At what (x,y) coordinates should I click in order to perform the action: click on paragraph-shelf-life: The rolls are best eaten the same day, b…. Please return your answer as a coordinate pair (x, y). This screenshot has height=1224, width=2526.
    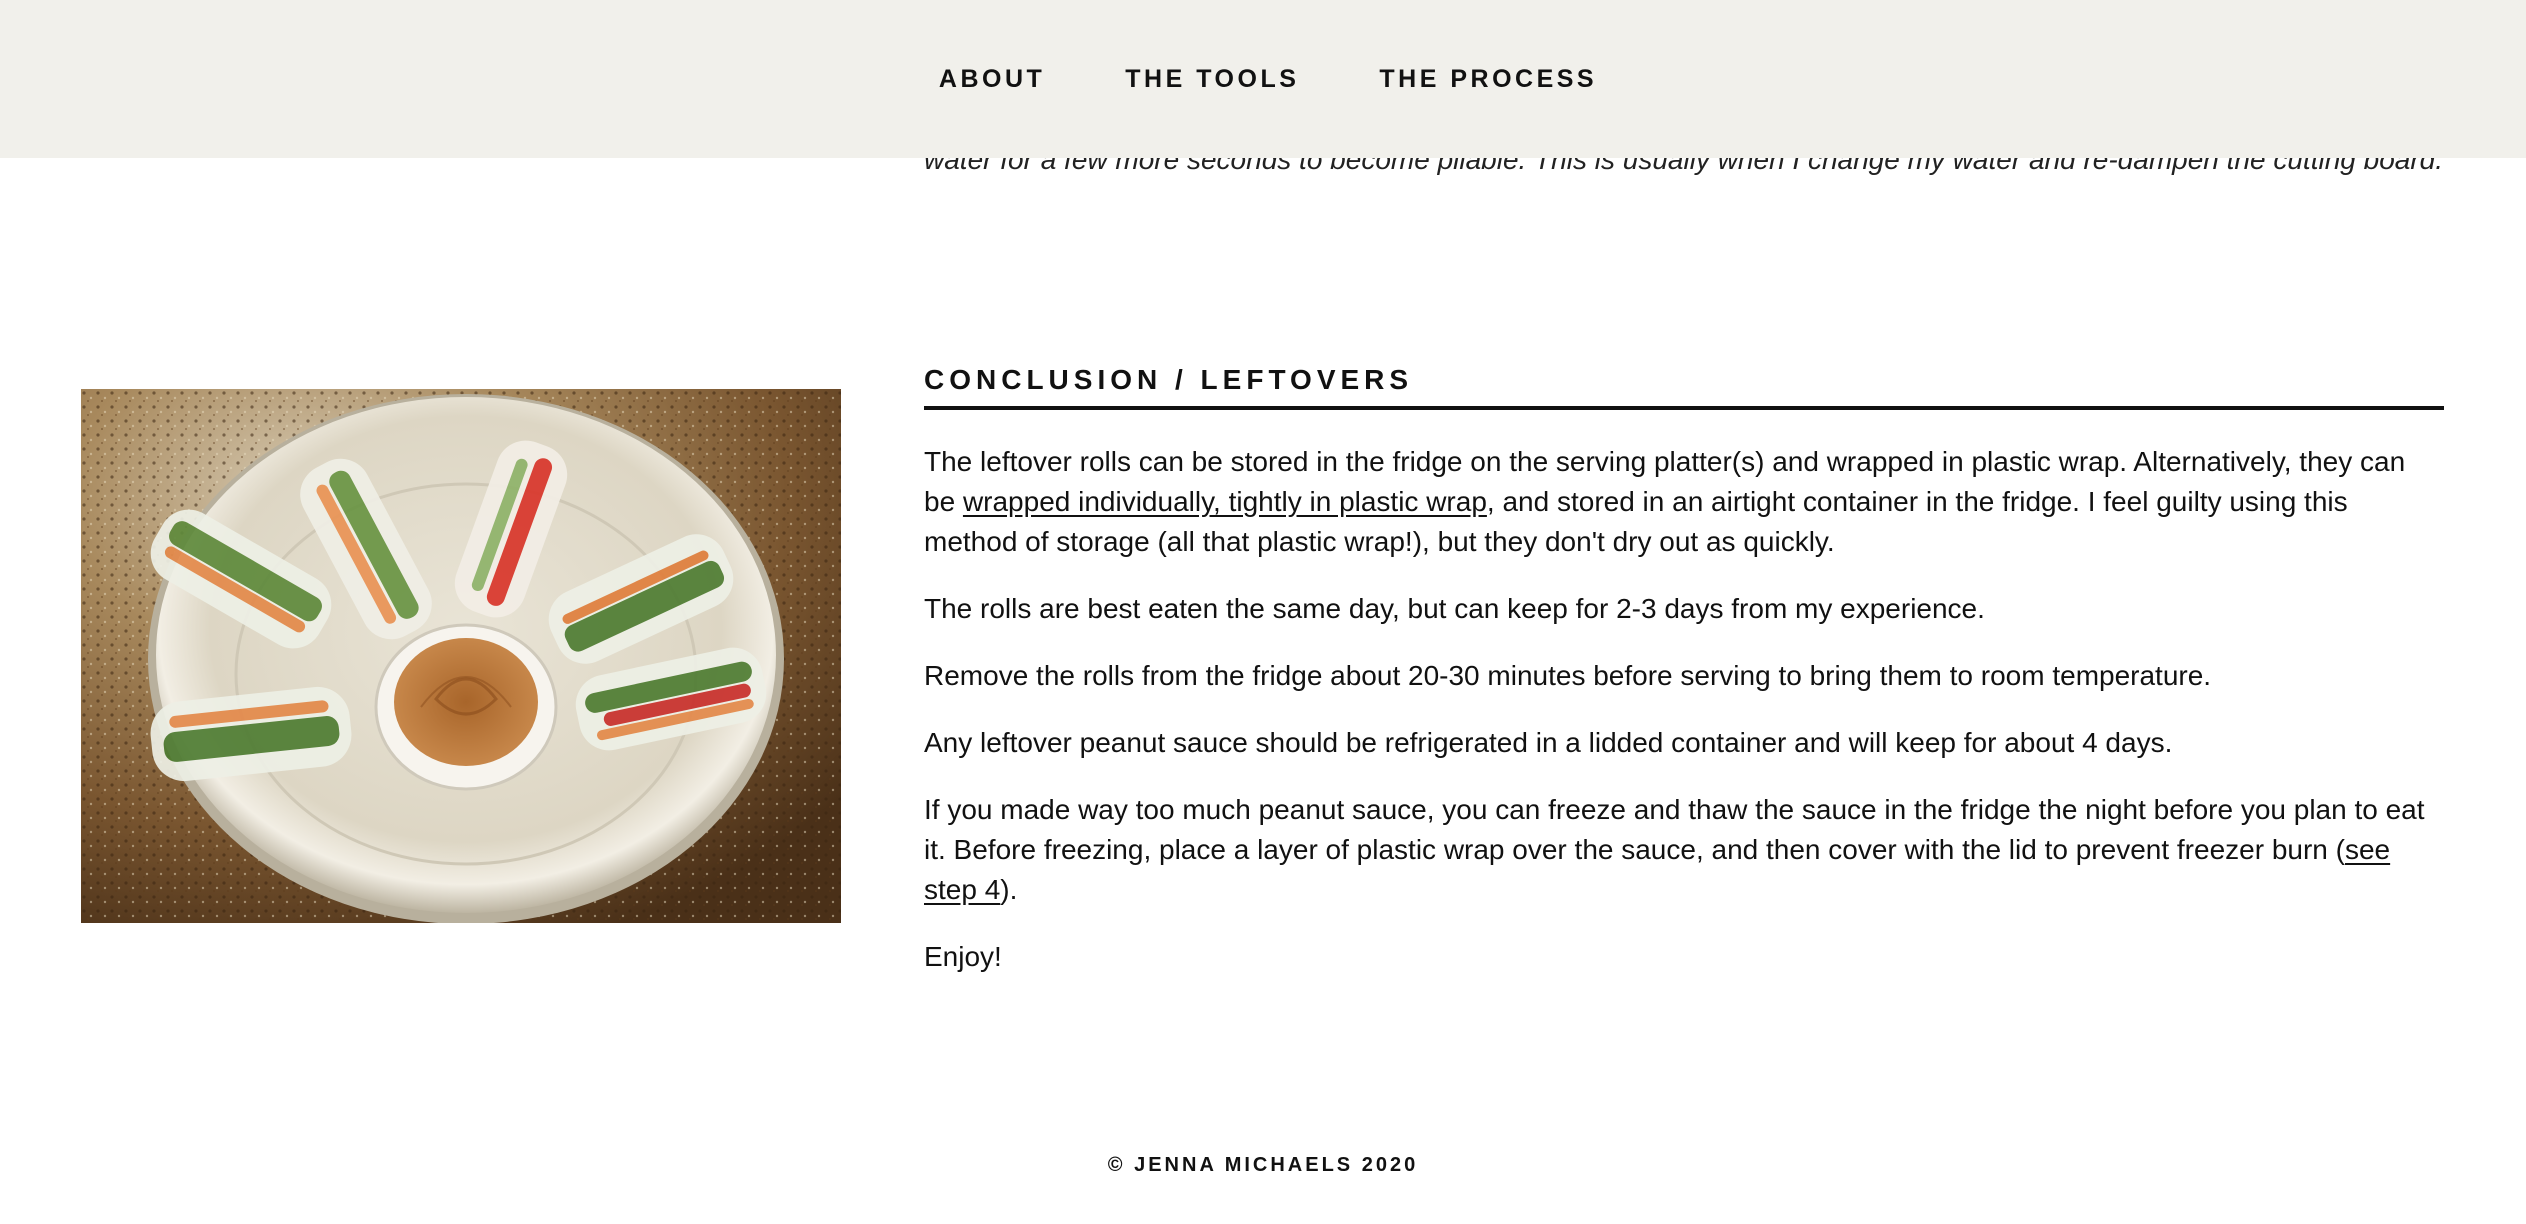
    Looking at the image, I should click on (1454, 608).